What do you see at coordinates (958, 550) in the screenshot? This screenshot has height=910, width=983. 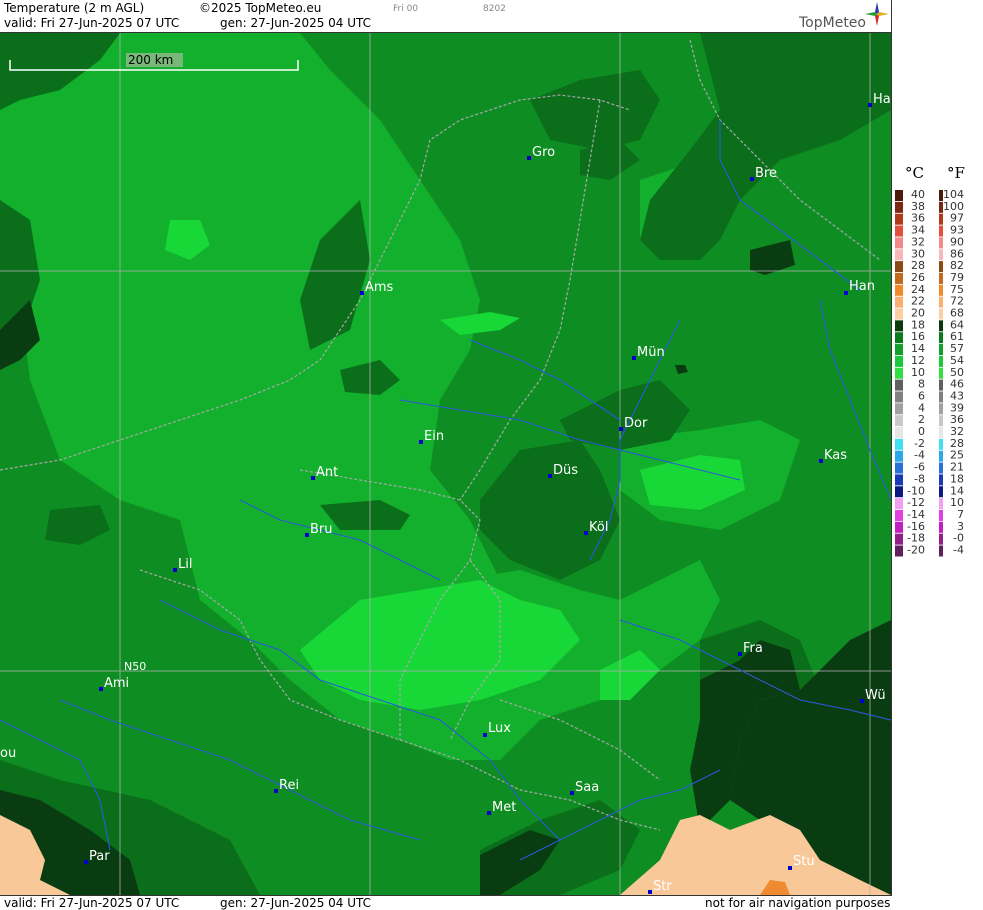 I see `legend-fahrenheit-value: -4` at bounding box center [958, 550].